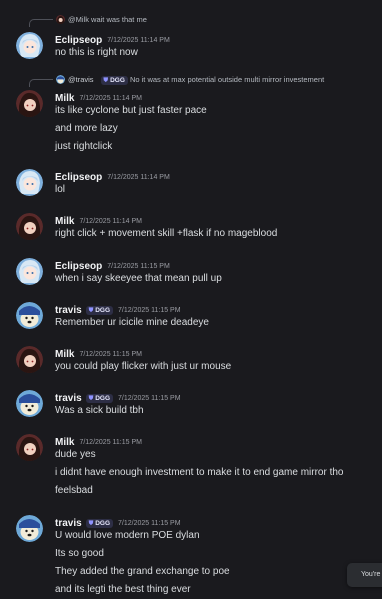 The height and width of the screenshot is (599, 382). What do you see at coordinates (191, 20) in the screenshot?
I see `reply-preview: @Milk wait was that me` at bounding box center [191, 20].